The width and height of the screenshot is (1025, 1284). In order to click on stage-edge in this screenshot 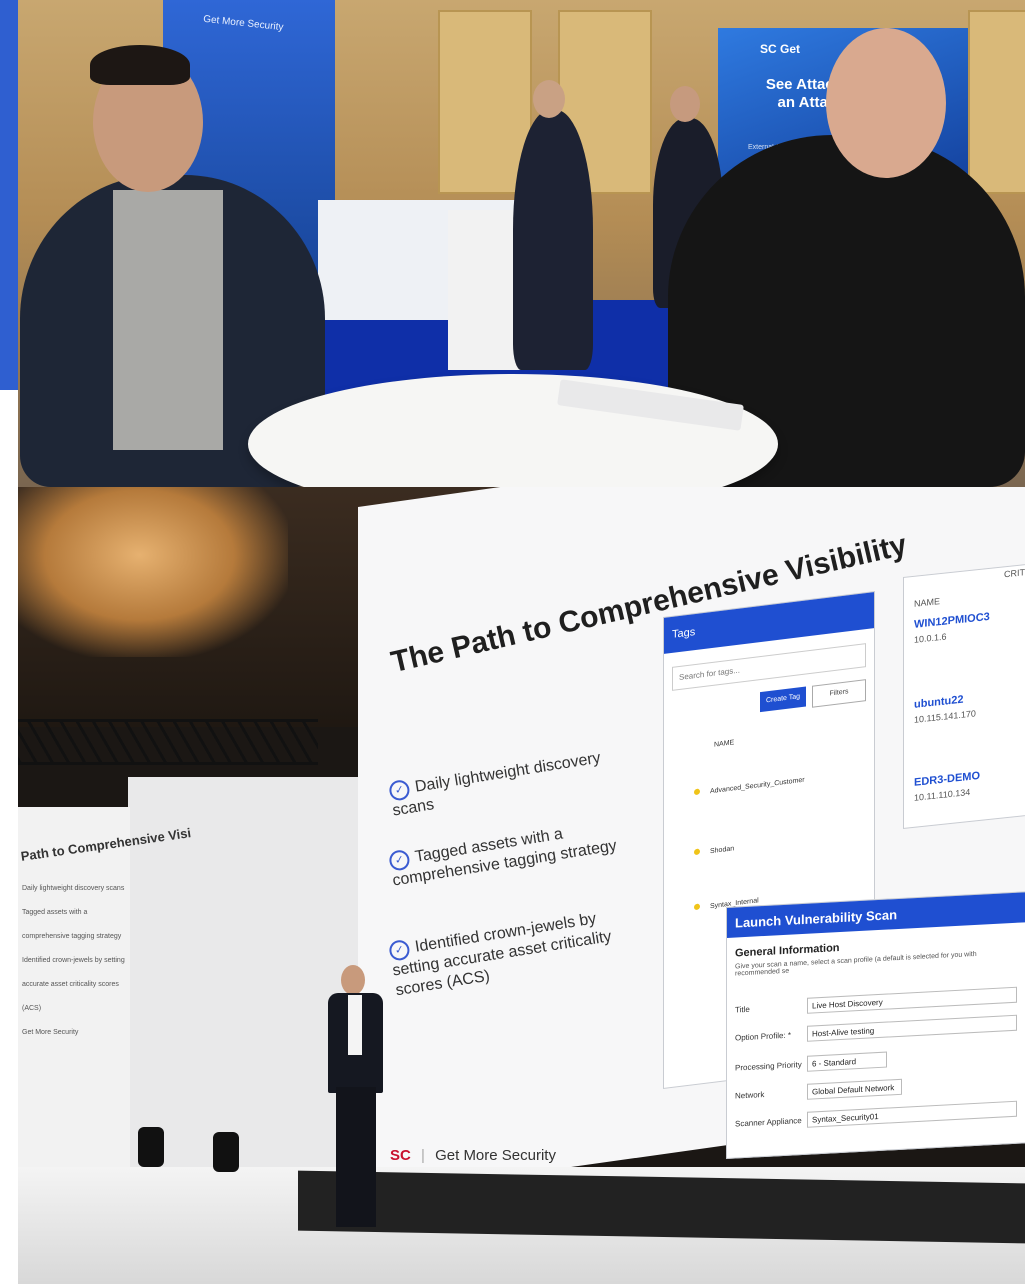, I will do `click(661, 1207)`.